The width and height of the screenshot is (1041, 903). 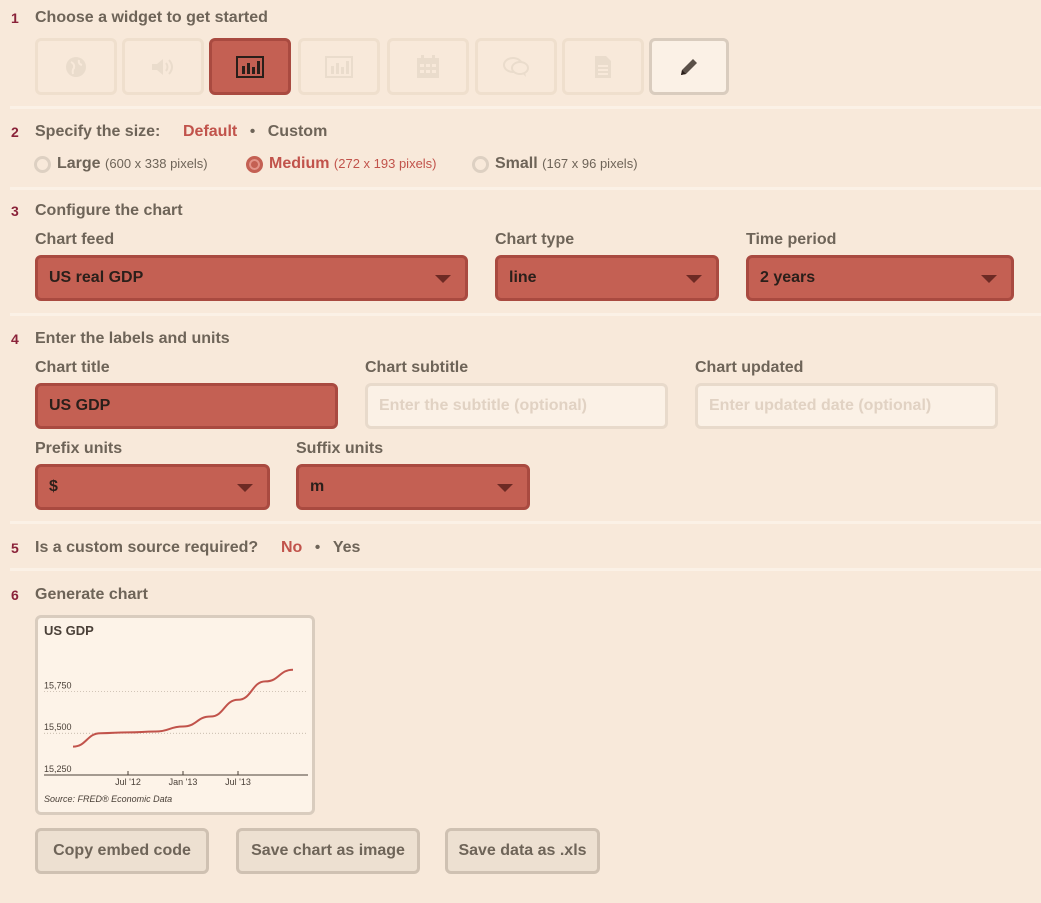 I want to click on size-mode-toggle: Default • Custom, so click(x=255, y=132).